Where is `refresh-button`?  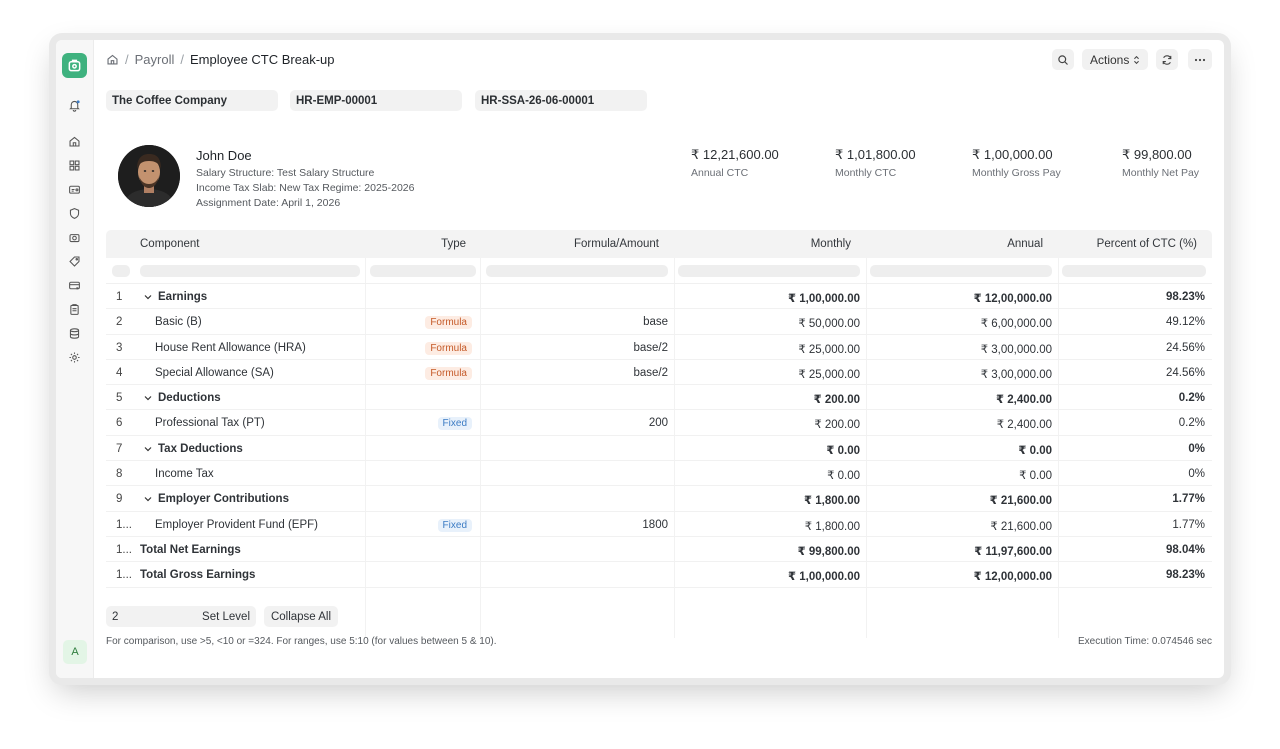 refresh-button is located at coordinates (1167, 59).